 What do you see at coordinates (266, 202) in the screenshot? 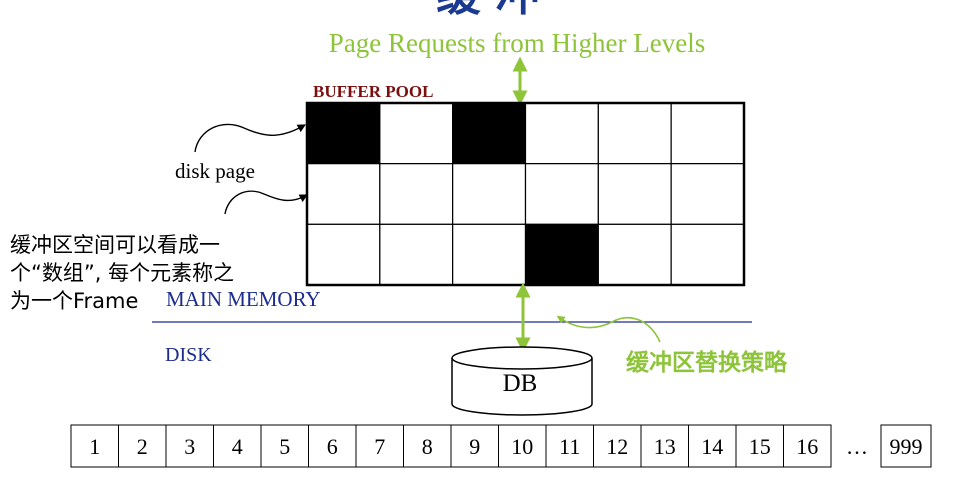
I see `disk-page-arrow-bottom` at bounding box center [266, 202].